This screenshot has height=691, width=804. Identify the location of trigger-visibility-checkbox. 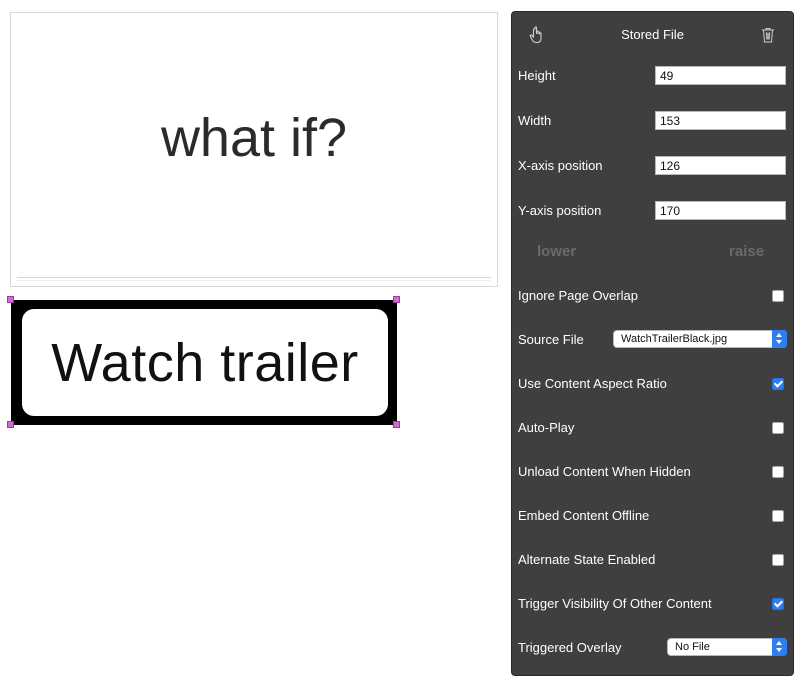
(778, 604).